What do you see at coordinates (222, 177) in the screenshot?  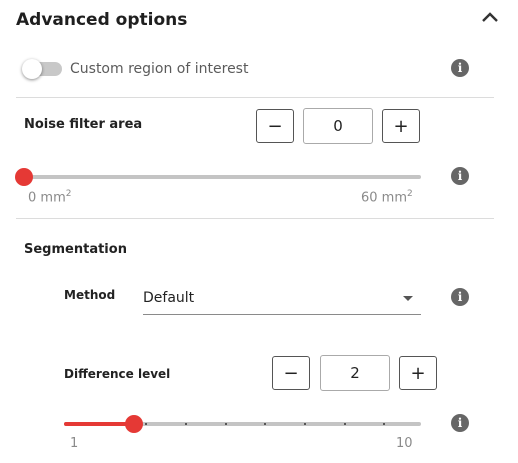 I see `noise-filter-slider-track` at bounding box center [222, 177].